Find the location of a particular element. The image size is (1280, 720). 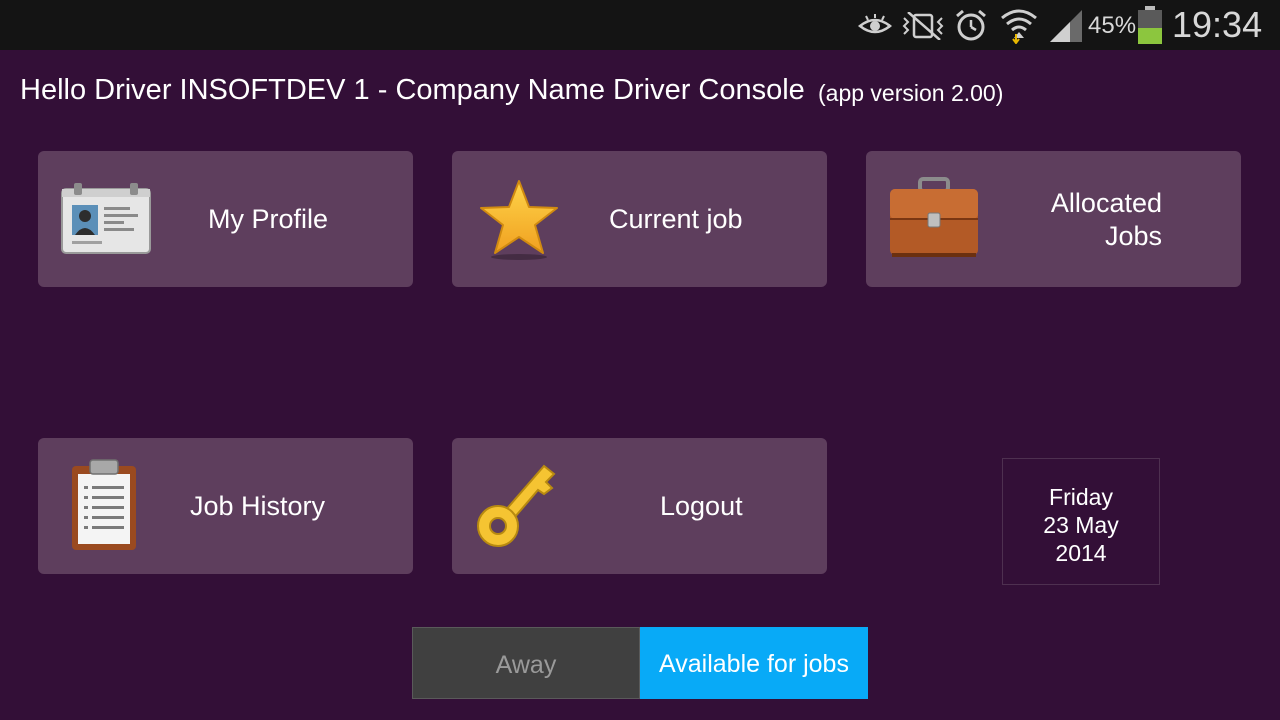

available-for-jobs-button: Available for jobs is located at coordinates (754, 663).